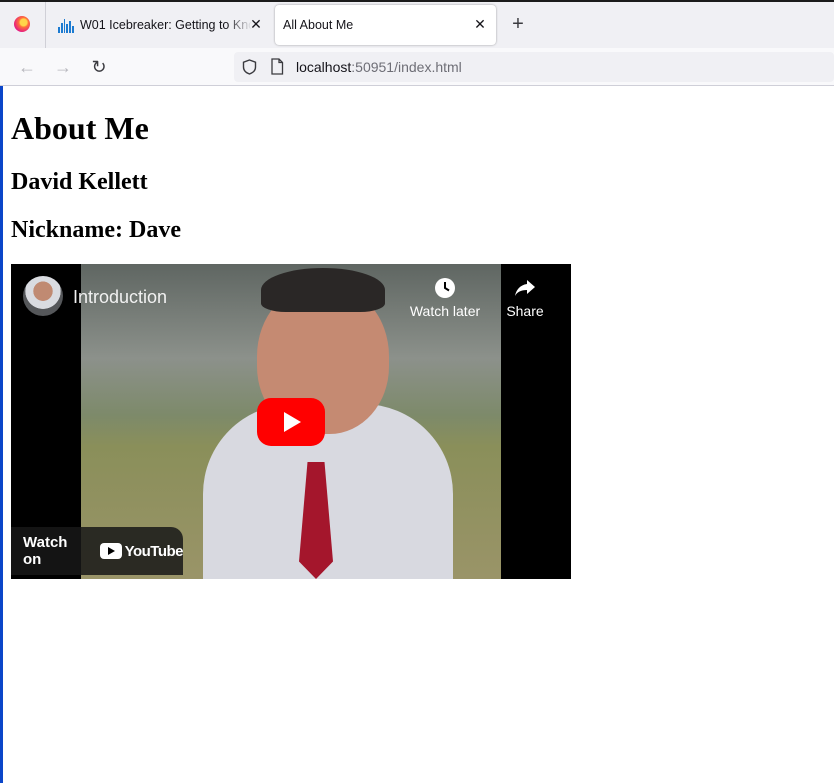 The width and height of the screenshot is (834, 783). Describe the element at coordinates (518, 24) in the screenshot. I see `new-tab-plus-icon: +` at that location.